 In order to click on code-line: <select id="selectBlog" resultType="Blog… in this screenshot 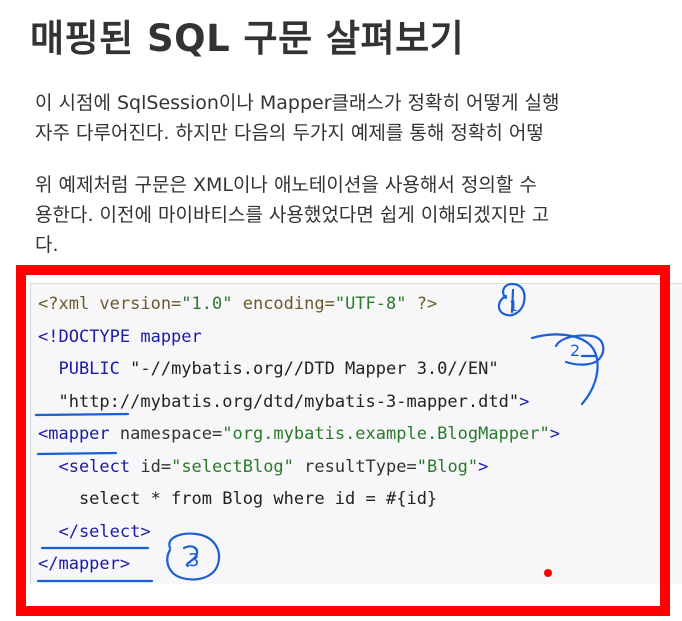, I will do `click(299, 467)`.